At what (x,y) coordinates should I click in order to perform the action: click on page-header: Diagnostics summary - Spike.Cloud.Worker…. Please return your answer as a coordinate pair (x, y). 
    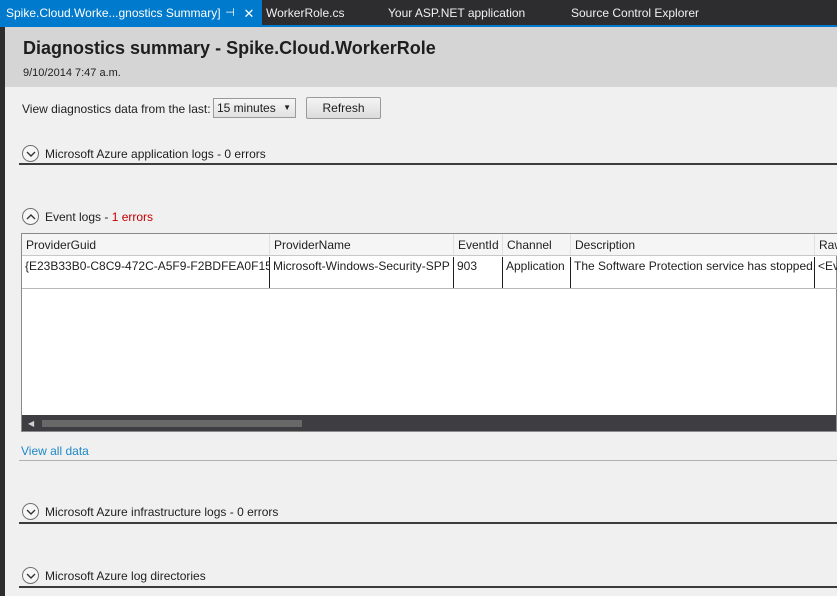
    Looking at the image, I should click on (421, 57).